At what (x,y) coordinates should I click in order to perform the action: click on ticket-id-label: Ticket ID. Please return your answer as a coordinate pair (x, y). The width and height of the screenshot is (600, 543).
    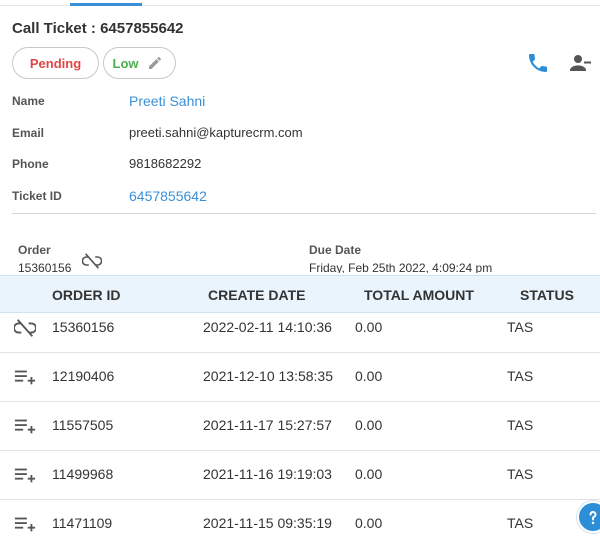
    Looking at the image, I should click on (37, 196).